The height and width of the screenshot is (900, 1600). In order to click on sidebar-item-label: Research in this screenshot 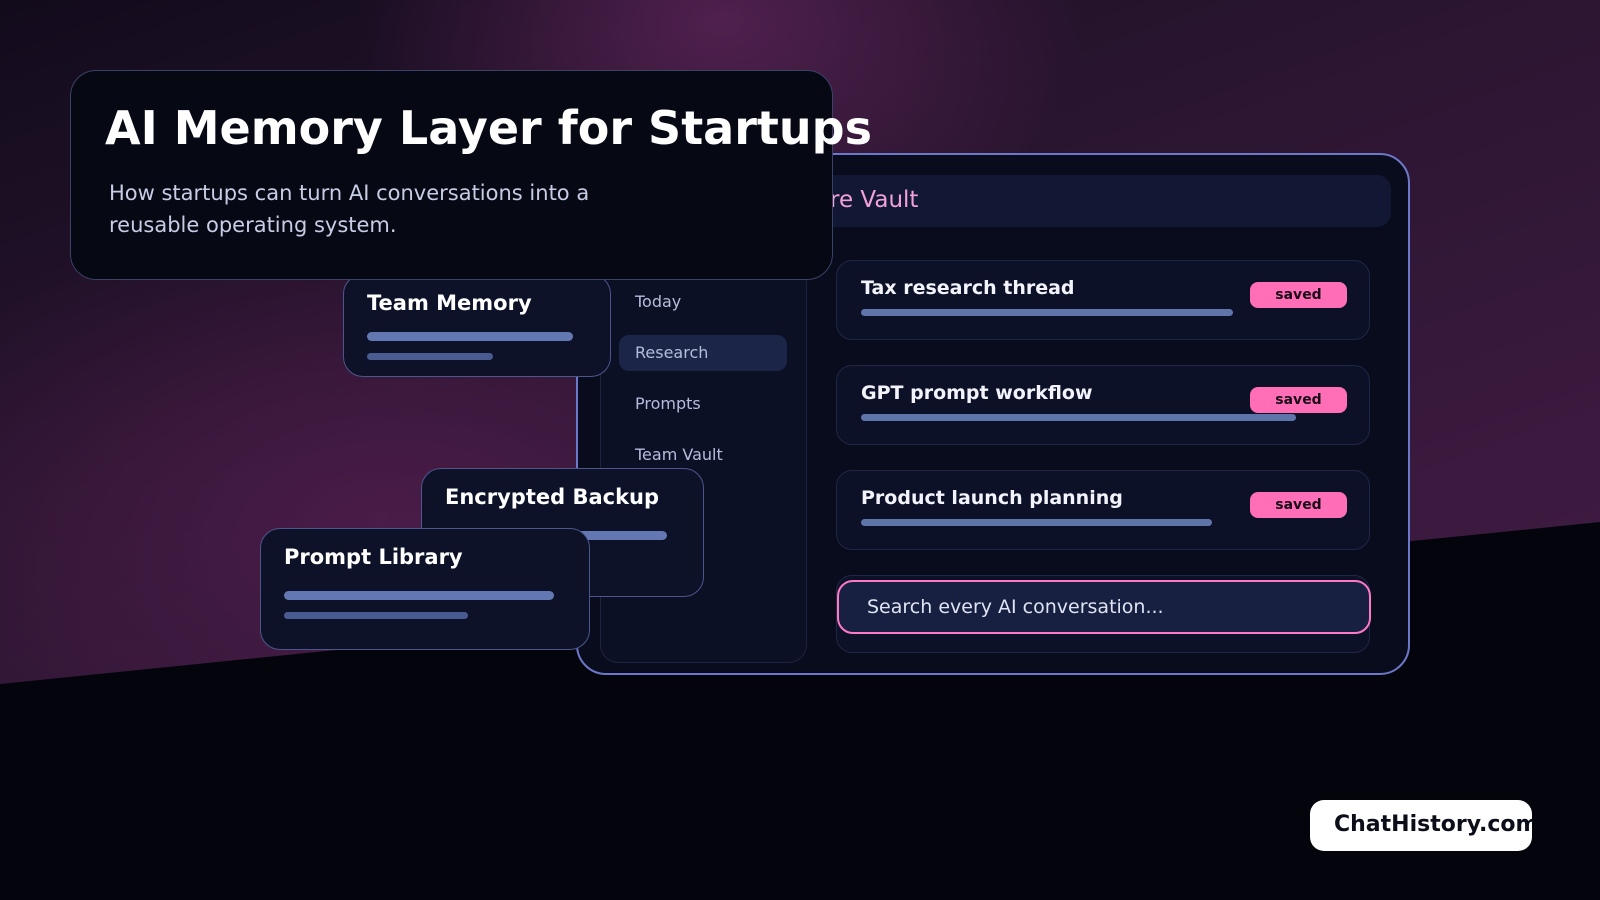, I will do `click(672, 352)`.